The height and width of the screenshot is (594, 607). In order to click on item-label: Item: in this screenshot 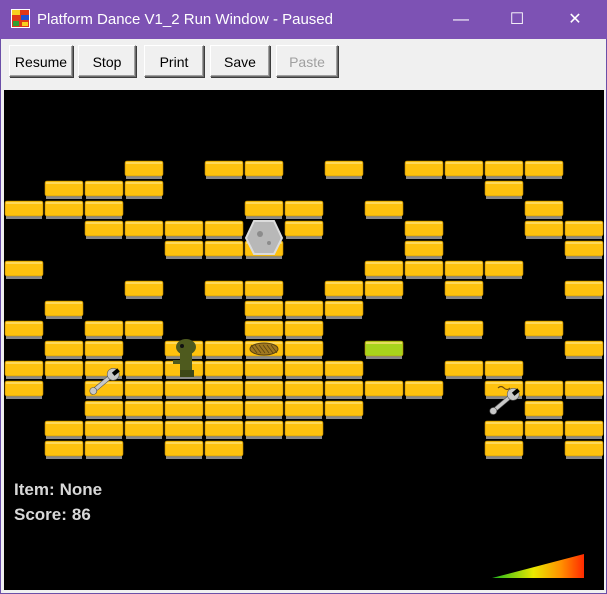, I will do `click(34, 489)`.